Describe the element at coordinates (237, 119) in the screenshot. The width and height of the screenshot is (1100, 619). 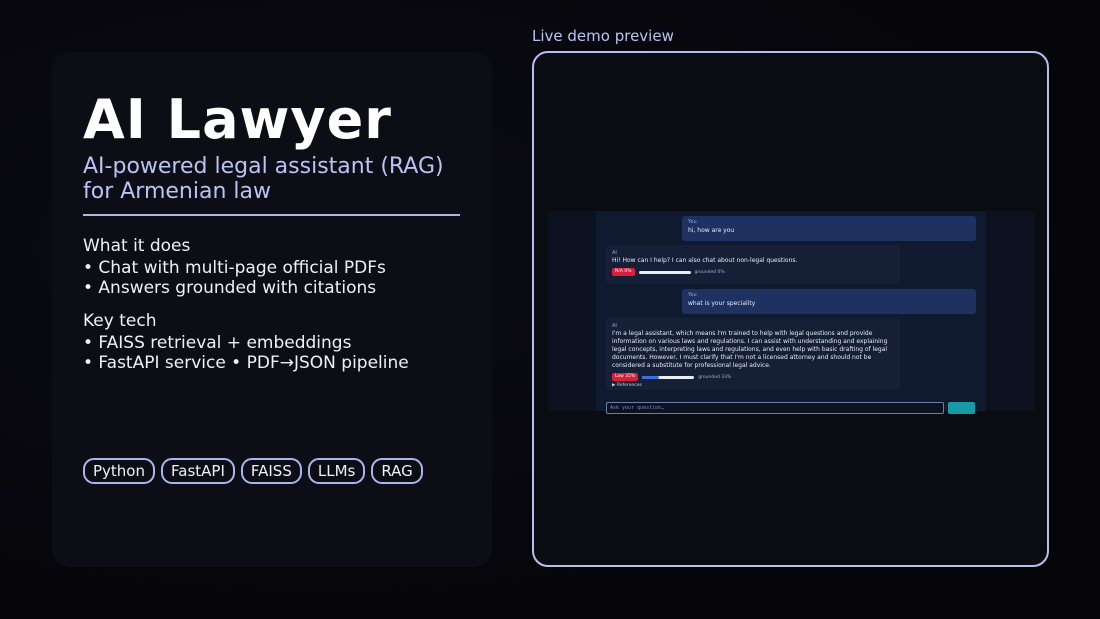
I see `project-title: AI Lawyer` at that location.